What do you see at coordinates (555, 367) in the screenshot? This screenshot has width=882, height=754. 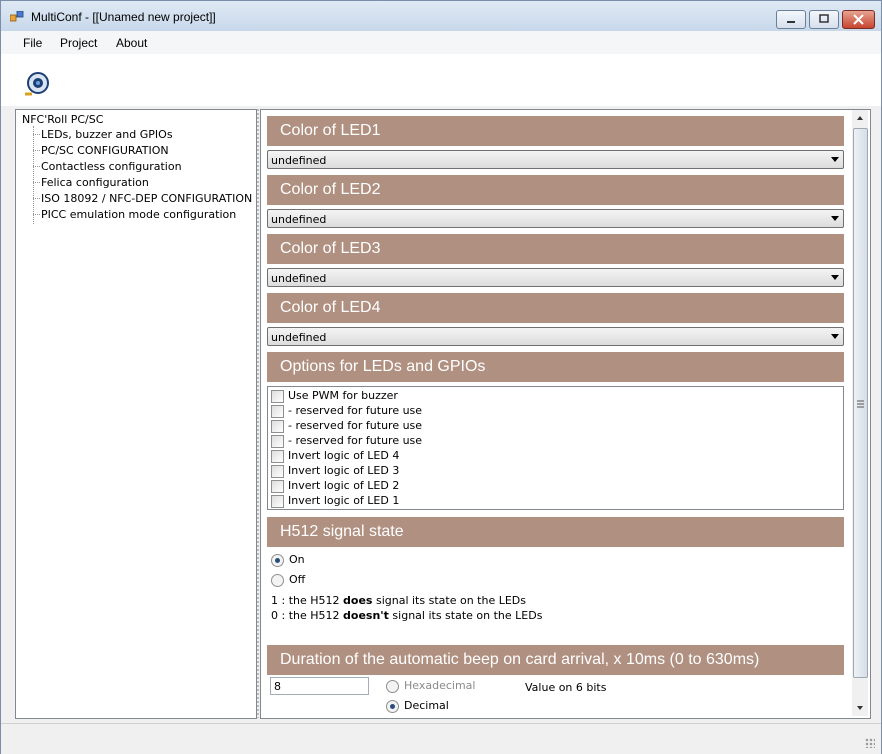 I see `options-header: Options for LEDs and GPIOs` at bounding box center [555, 367].